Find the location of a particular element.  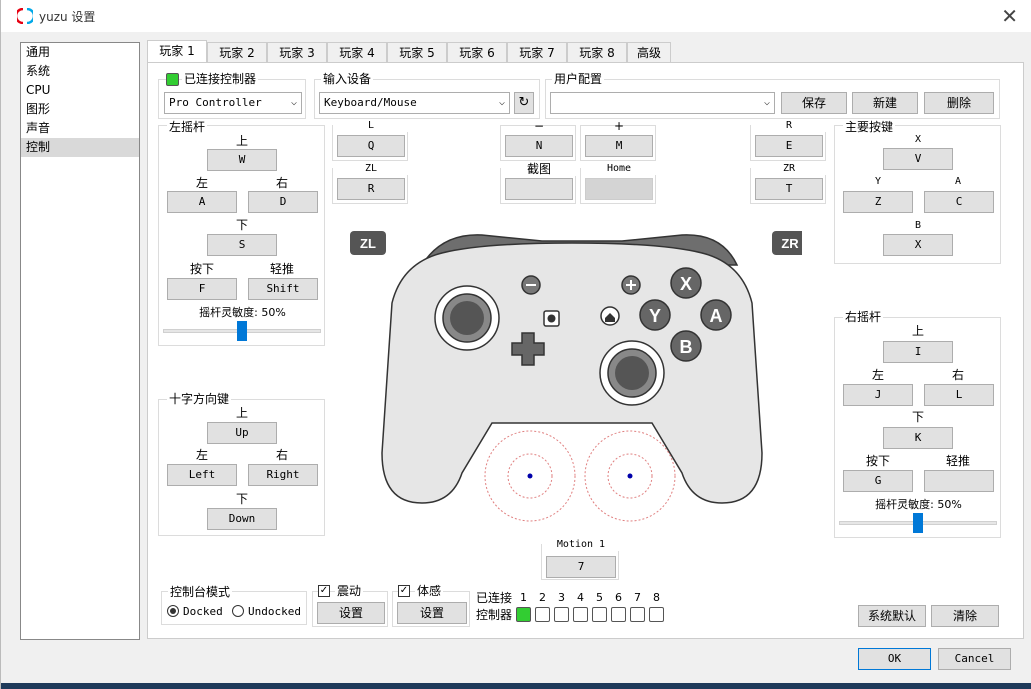

home-label: Home is located at coordinates (619, 169).